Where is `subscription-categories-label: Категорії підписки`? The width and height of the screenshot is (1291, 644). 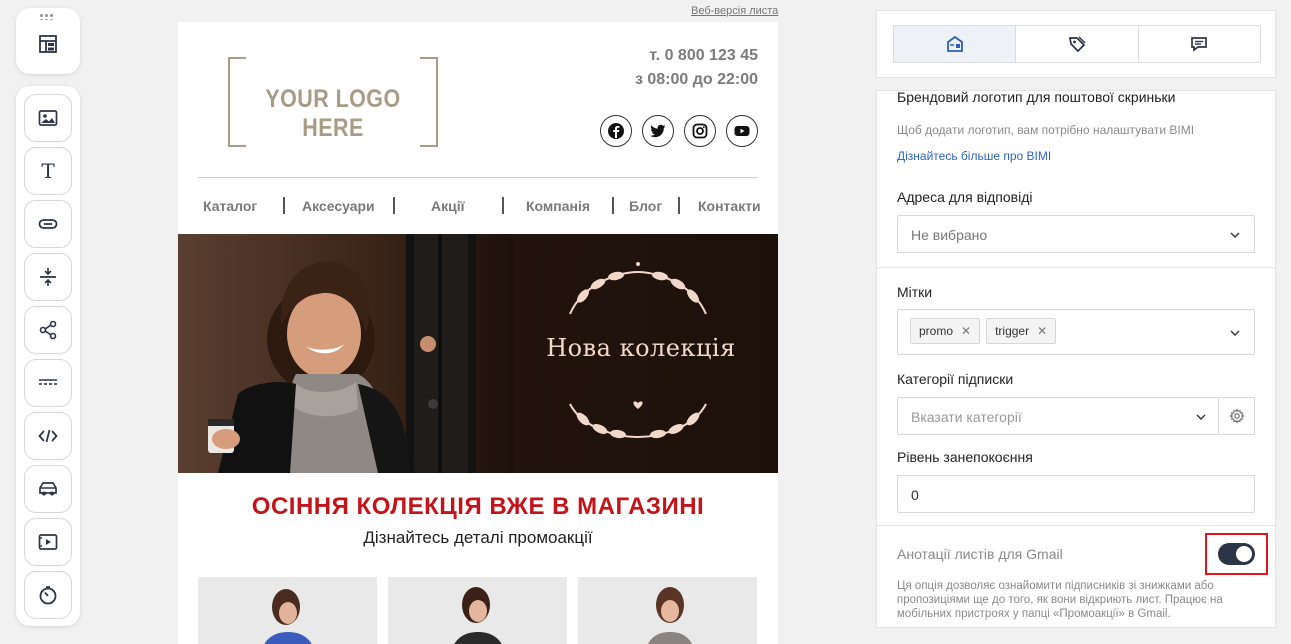 subscription-categories-label: Категорії підписки is located at coordinates (955, 379).